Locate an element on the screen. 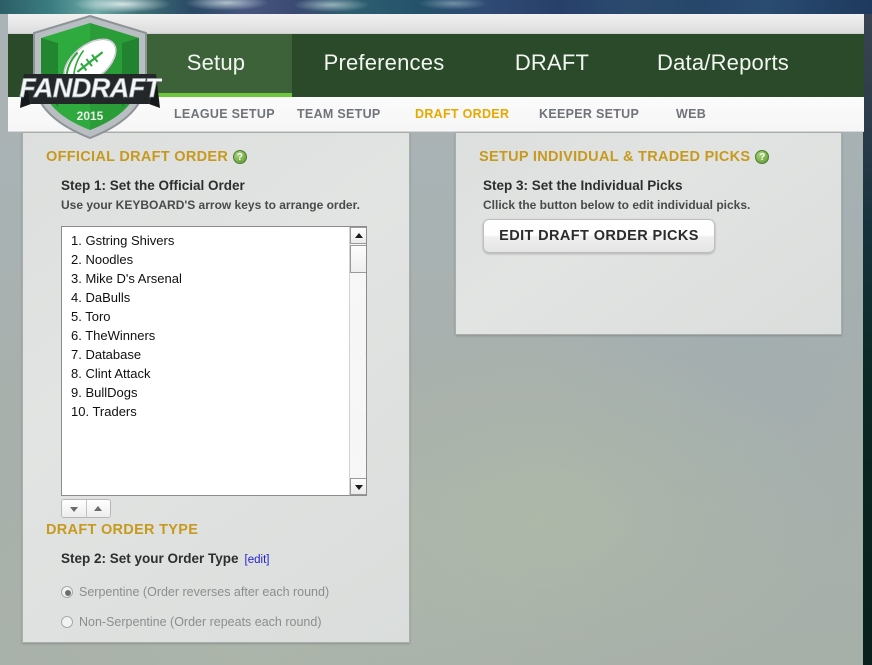 The width and height of the screenshot is (872, 665). move-up-button is located at coordinates (97, 508).